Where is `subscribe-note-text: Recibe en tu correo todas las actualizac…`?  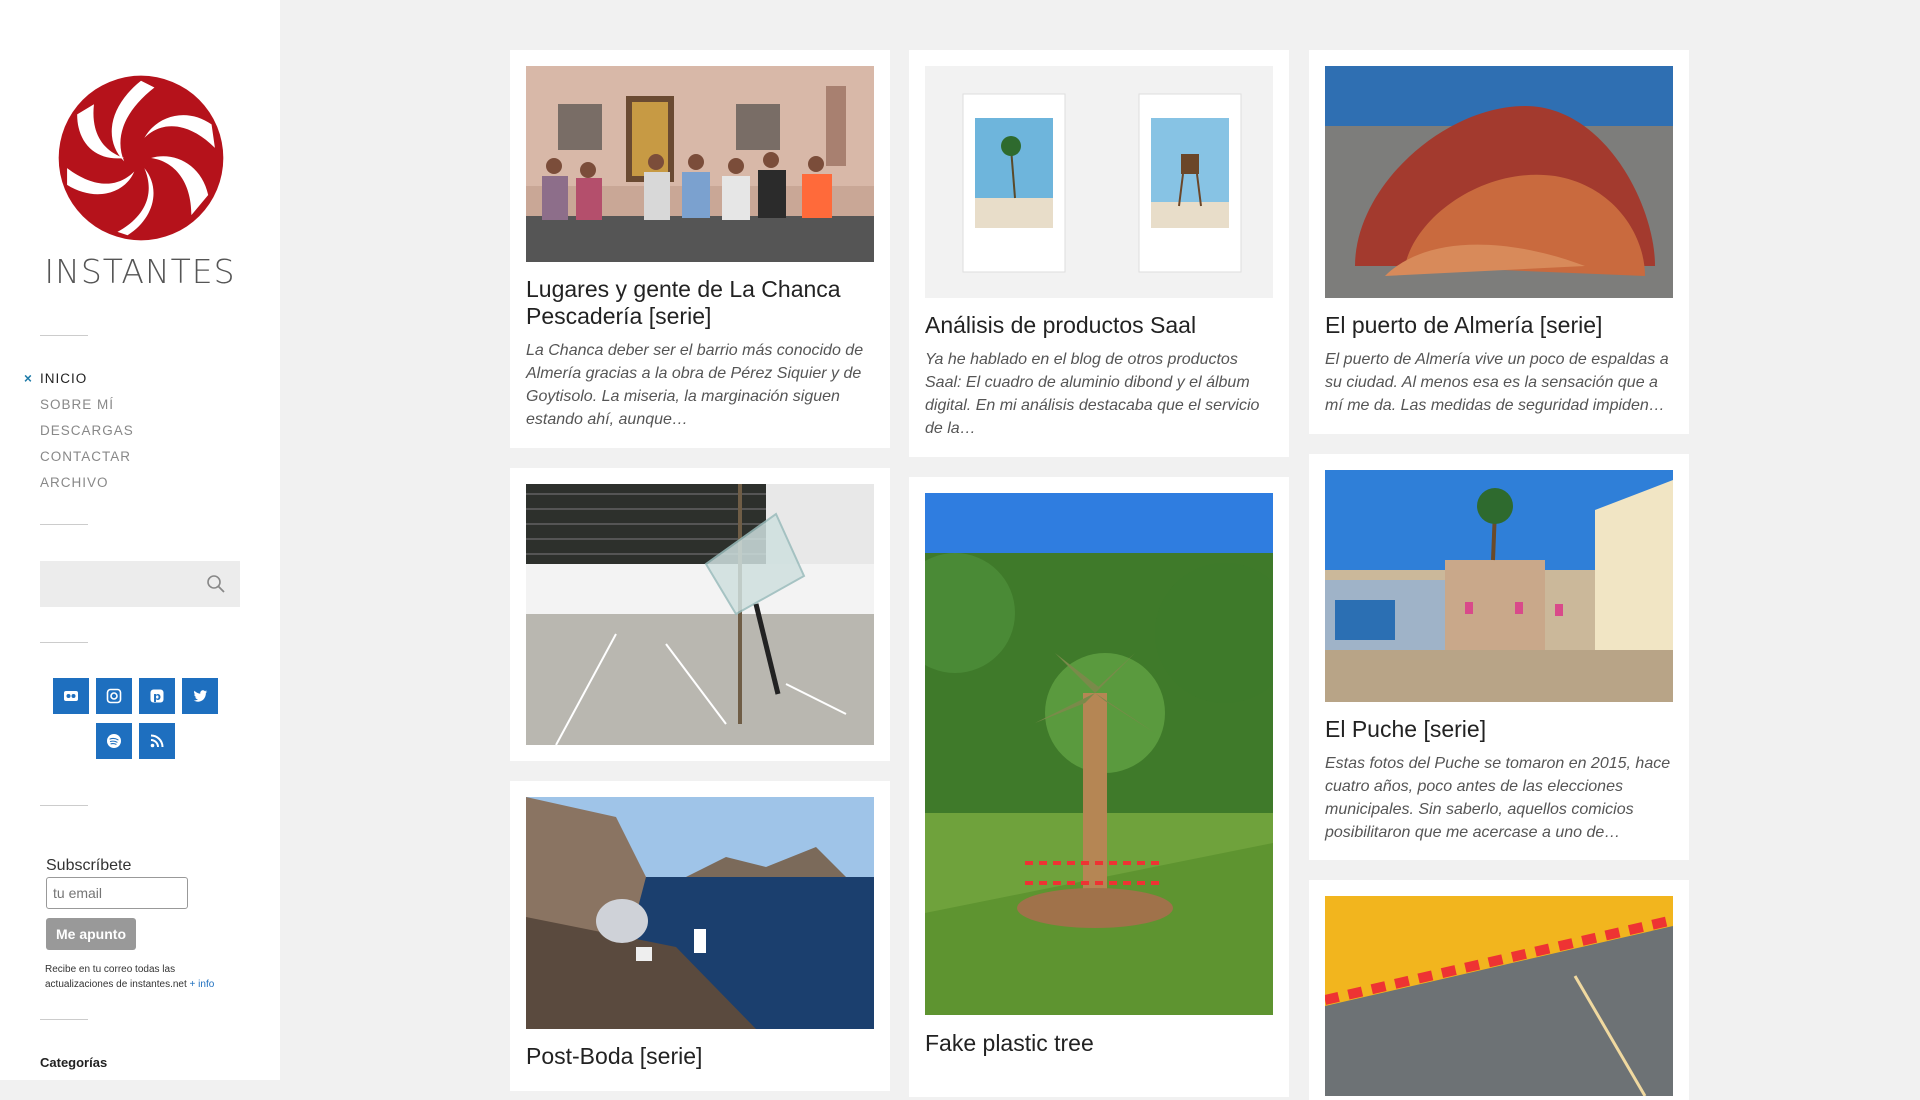 subscribe-note-text: Recibe en tu correo todas las actualizac… is located at coordinates (116, 977).